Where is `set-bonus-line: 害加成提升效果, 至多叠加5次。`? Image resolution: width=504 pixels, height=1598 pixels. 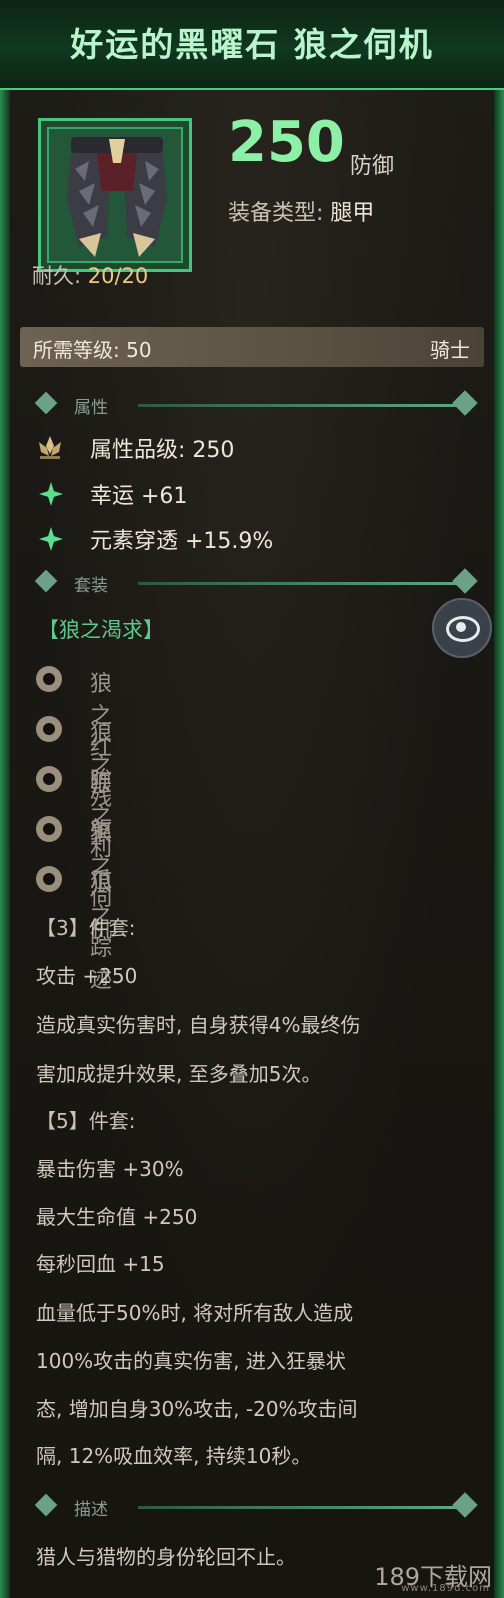
set-bonus-line: 害加成提升效果, 至多叠加5次。 is located at coordinates (179, 1074).